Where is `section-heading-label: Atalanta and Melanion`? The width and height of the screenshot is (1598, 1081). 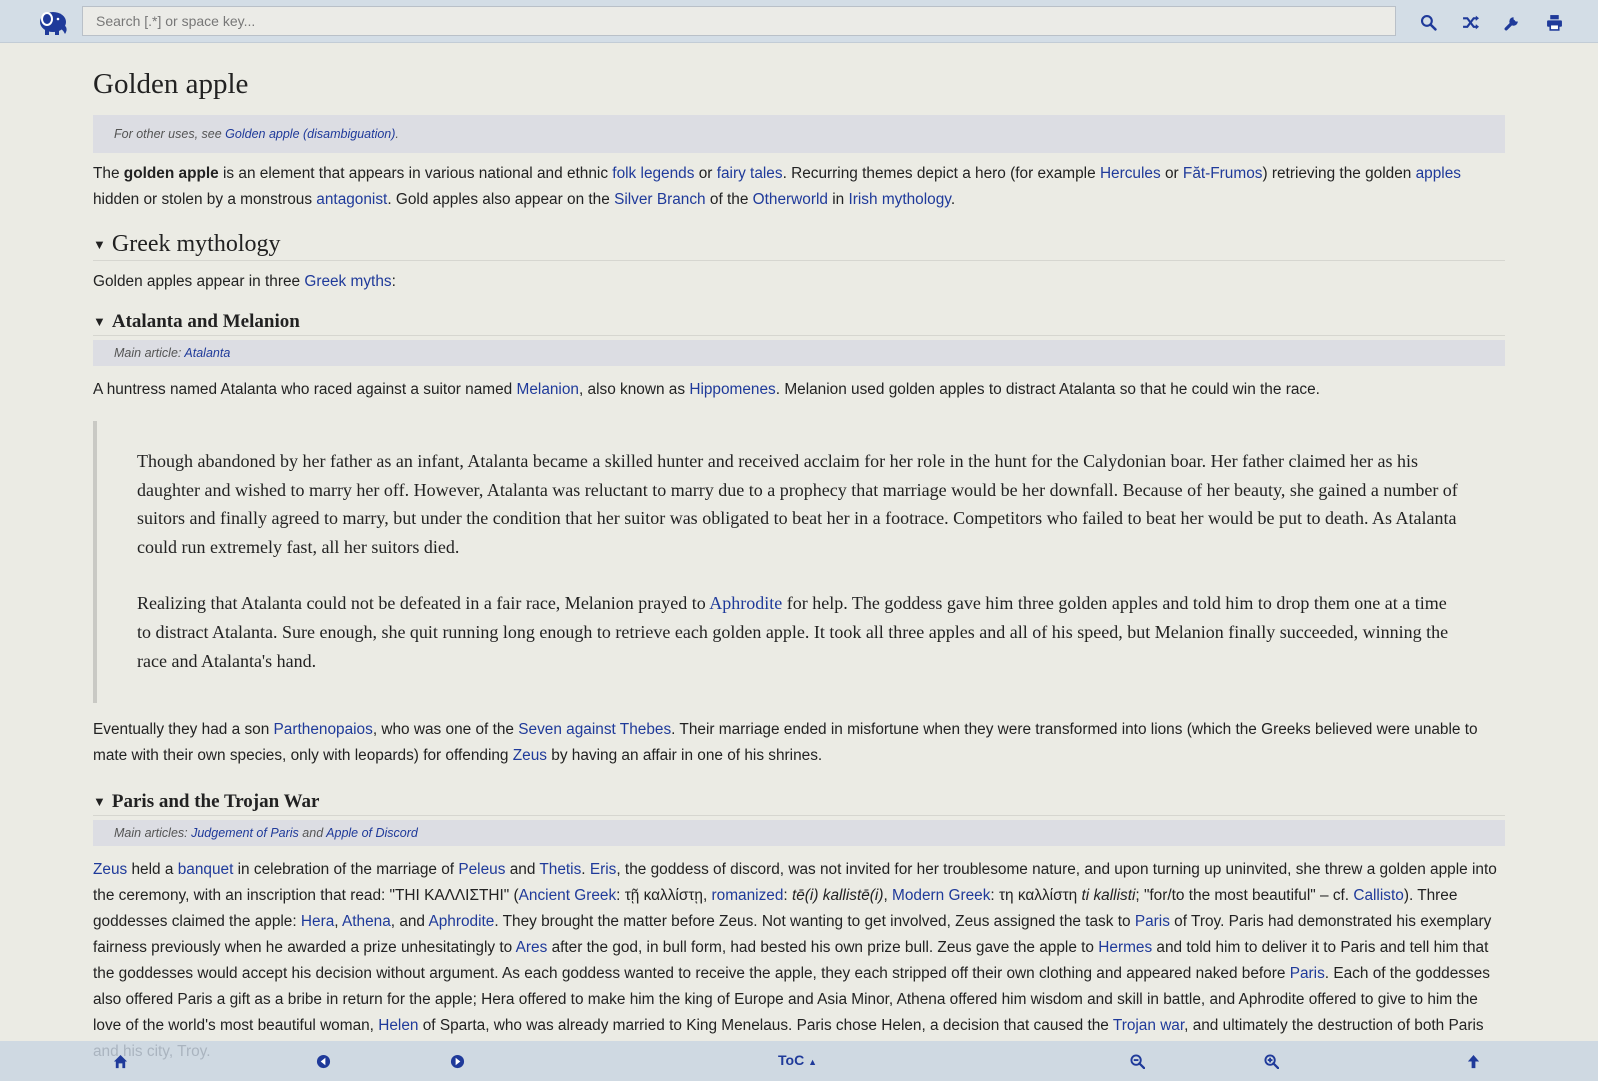
section-heading-label: Atalanta and Melanion is located at coordinates (205, 321).